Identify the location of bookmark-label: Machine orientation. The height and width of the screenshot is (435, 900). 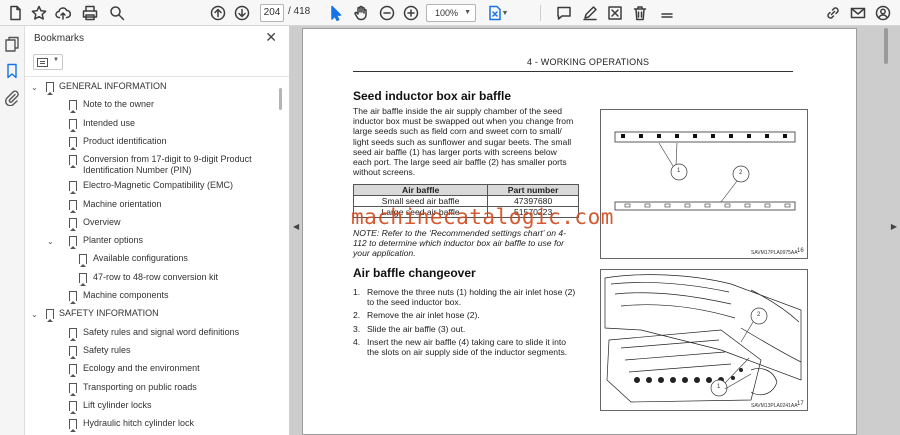
(122, 203).